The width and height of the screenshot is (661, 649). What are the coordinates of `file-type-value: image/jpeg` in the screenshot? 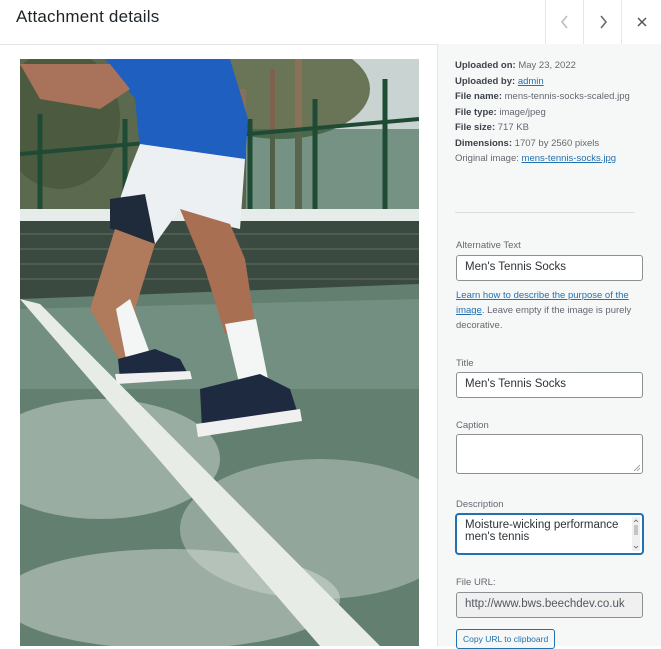 It's located at (522, 112).